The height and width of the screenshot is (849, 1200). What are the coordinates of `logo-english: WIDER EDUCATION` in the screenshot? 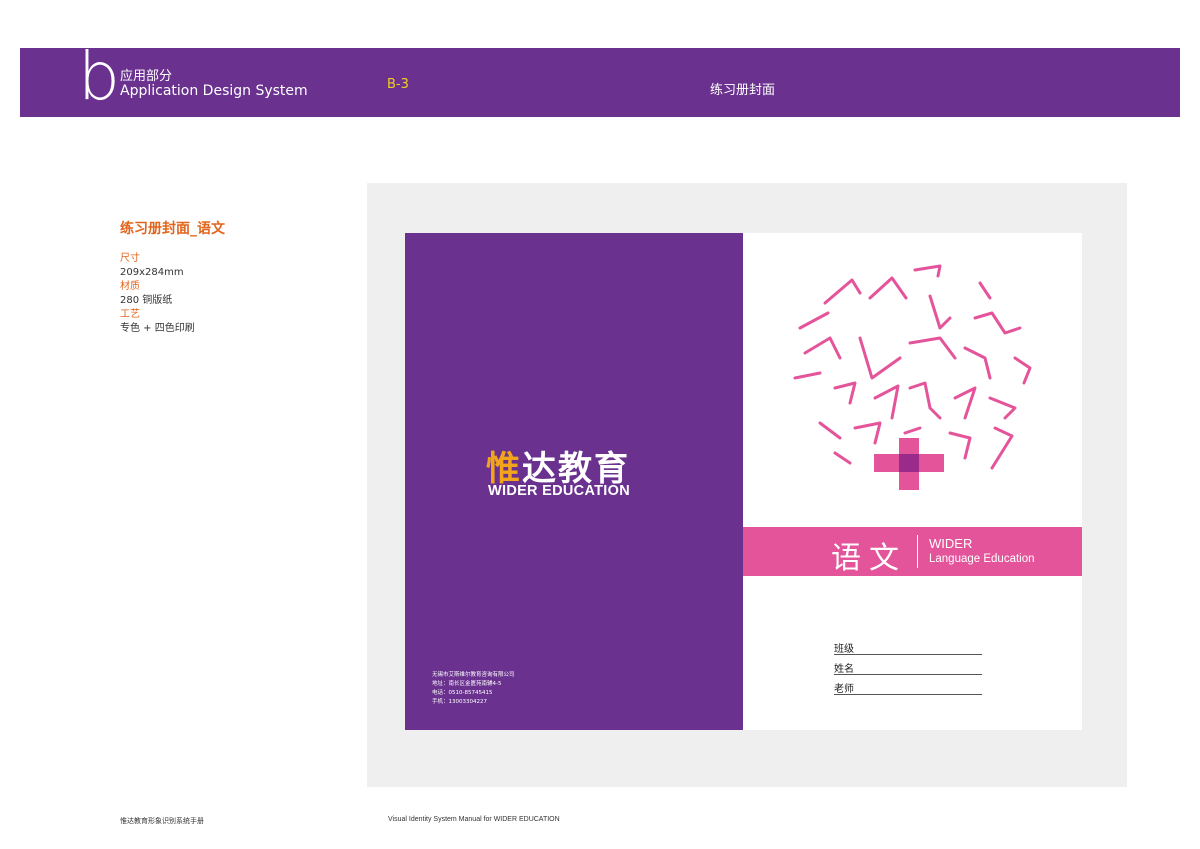 It's located at (559, 491).